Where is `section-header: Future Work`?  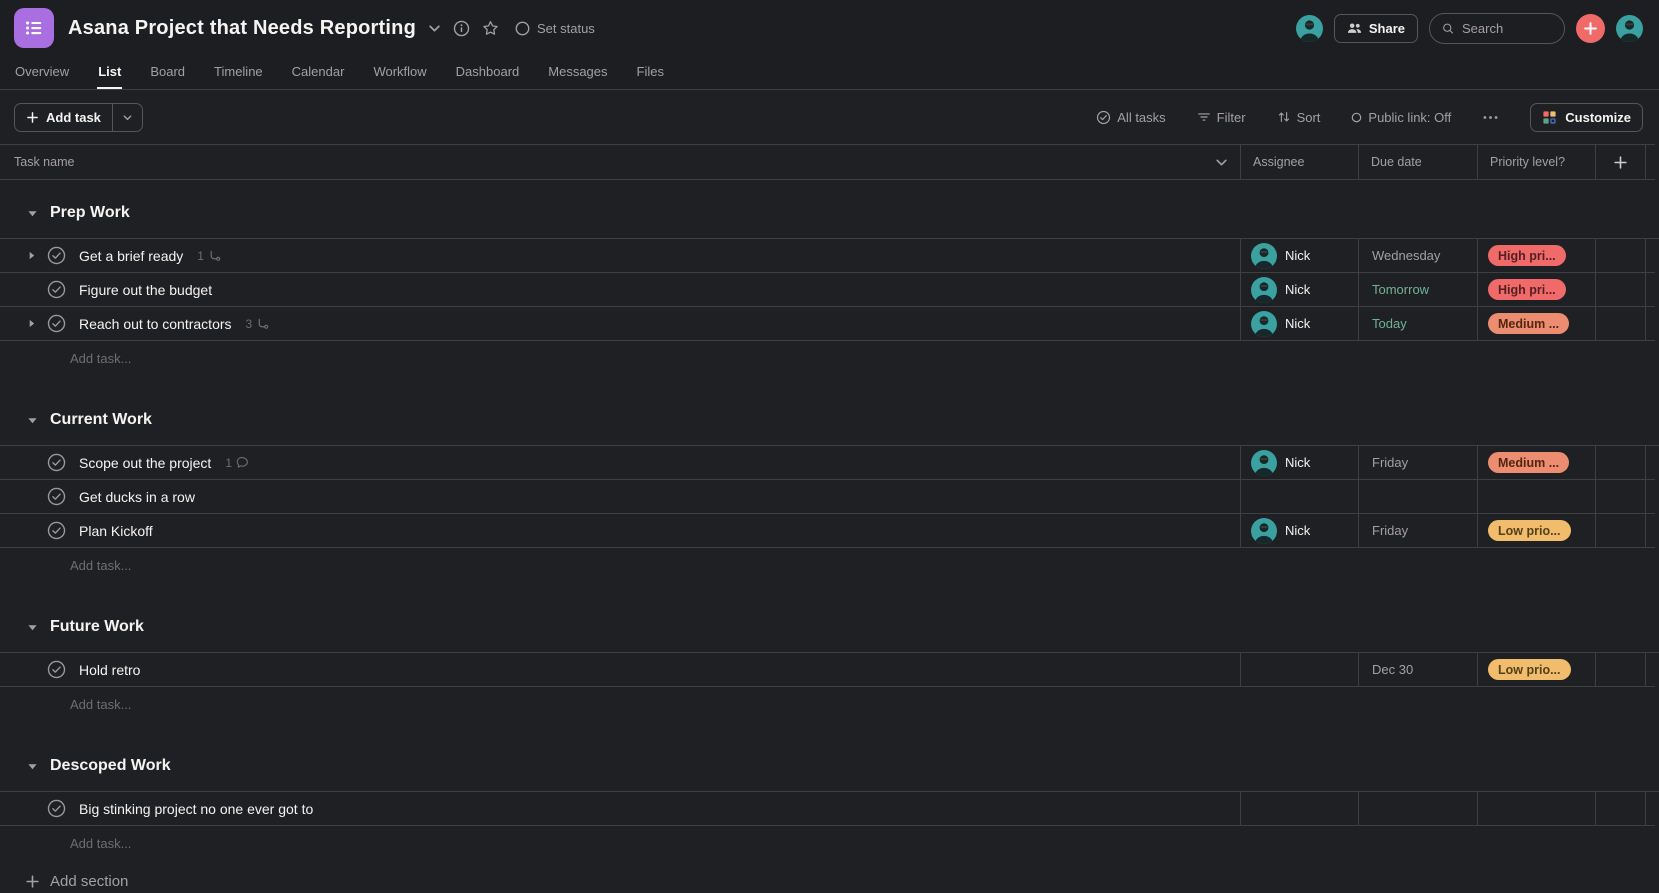 section-header: Future Work is located at coordinates (829, 627).